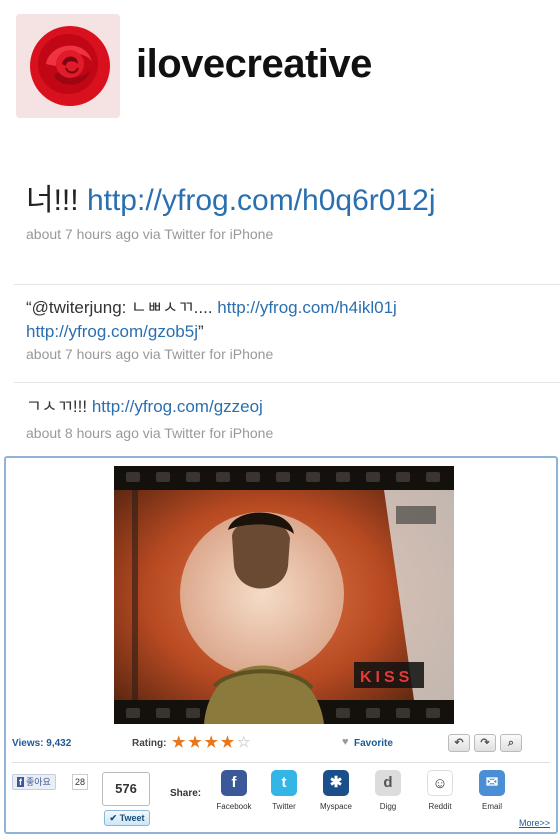 This screenshot has height=835, width=560. What do you see at coordinates (284, 806) in the screenshot?
I see `share-twitter-label: Twitter` at bounding box center [284, 806].